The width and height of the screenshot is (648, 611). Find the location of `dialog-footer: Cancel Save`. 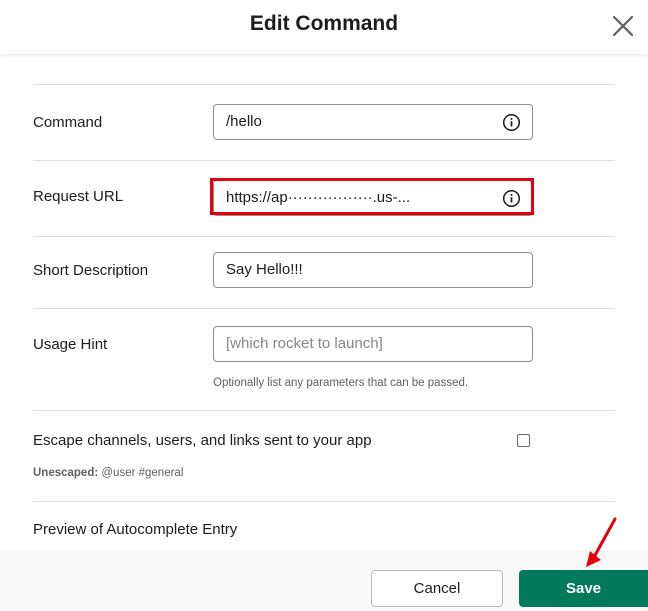

dialog-footer: Cancel Save is located at coordinates (324, 580).